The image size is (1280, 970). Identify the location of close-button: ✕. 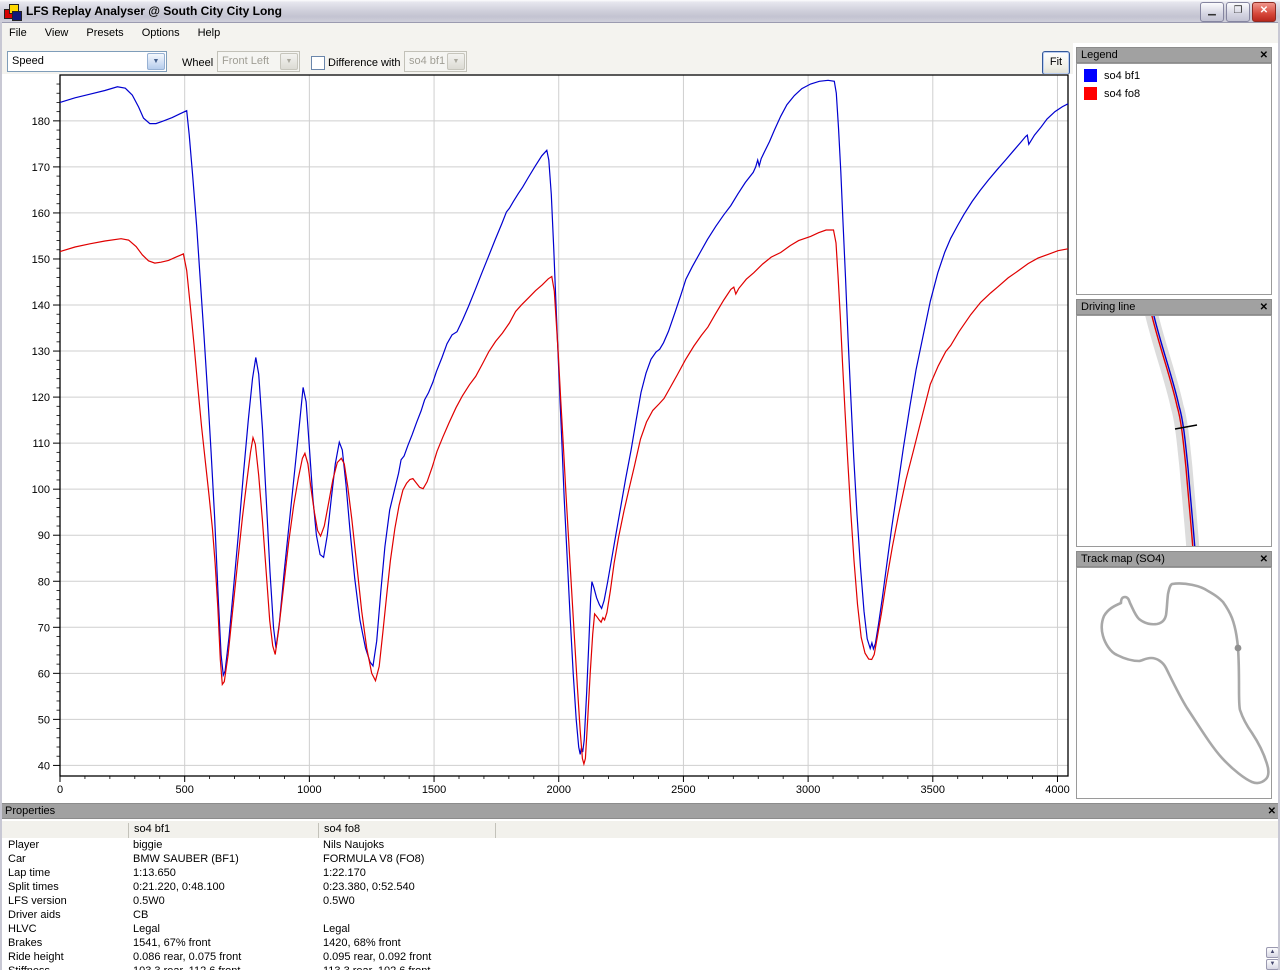
(1264, 12).